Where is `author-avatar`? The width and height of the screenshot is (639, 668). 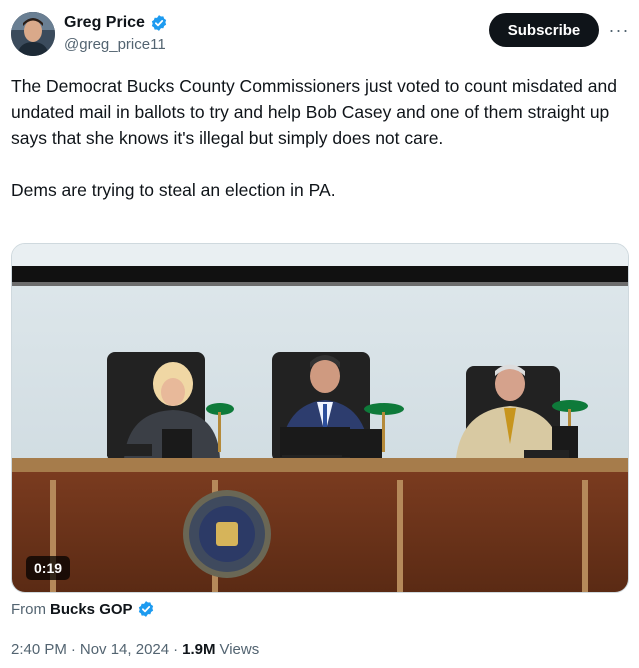
author-avatar is located at coordinates (33, 34).